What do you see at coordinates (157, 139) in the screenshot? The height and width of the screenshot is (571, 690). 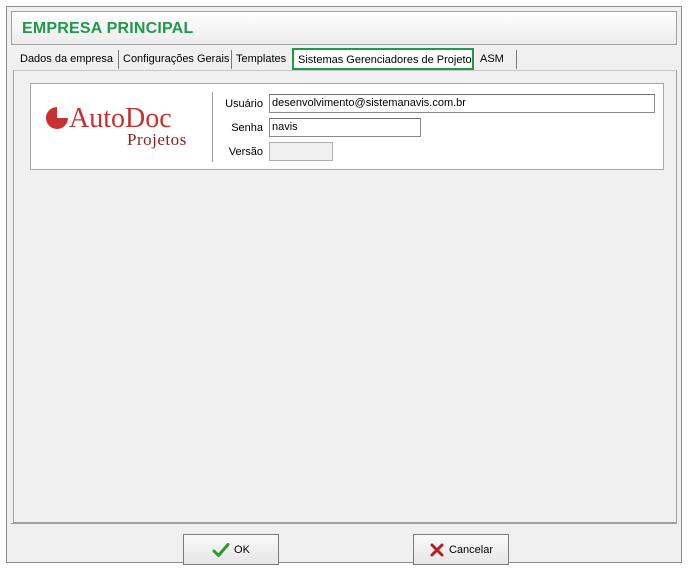 I see `logo-brand-sub: Projetos` at bounding box center [157, 139].